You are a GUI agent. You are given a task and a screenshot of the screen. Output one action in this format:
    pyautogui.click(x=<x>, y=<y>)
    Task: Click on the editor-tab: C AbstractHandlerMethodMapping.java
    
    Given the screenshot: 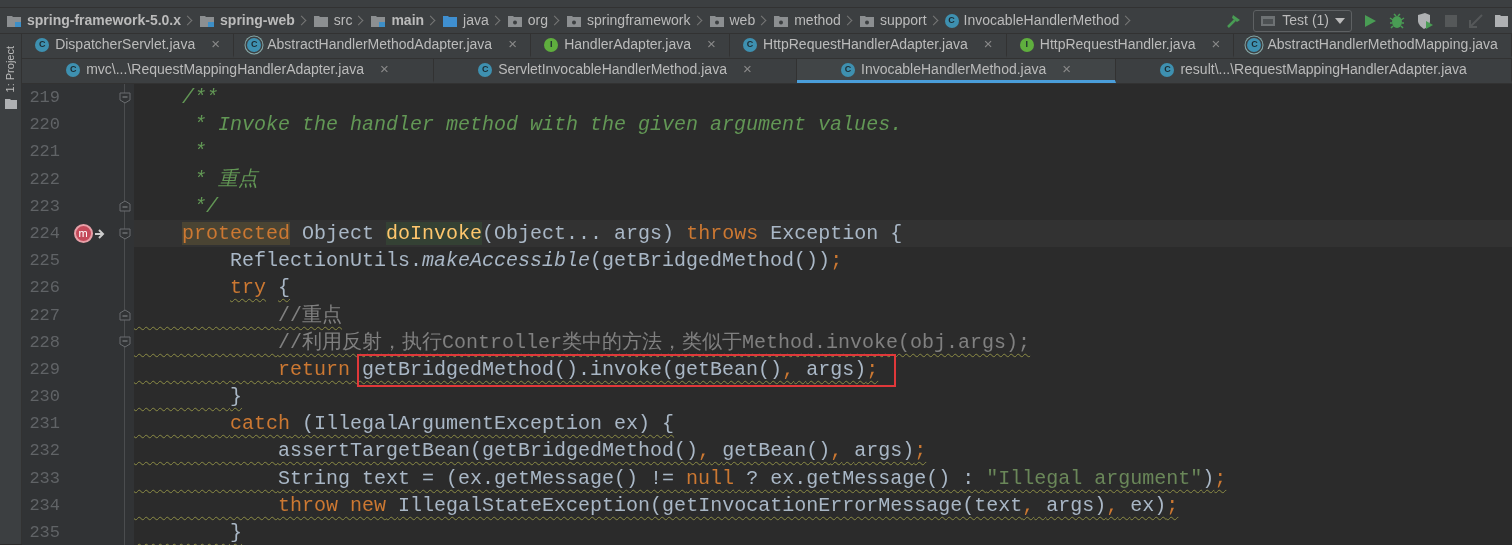 What is the action you would take?
    pyautogui.click(x=1373, y=46)
    